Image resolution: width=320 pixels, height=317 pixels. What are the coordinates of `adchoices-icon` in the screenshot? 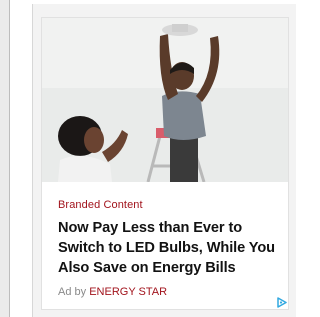 It's located at (281, 302).